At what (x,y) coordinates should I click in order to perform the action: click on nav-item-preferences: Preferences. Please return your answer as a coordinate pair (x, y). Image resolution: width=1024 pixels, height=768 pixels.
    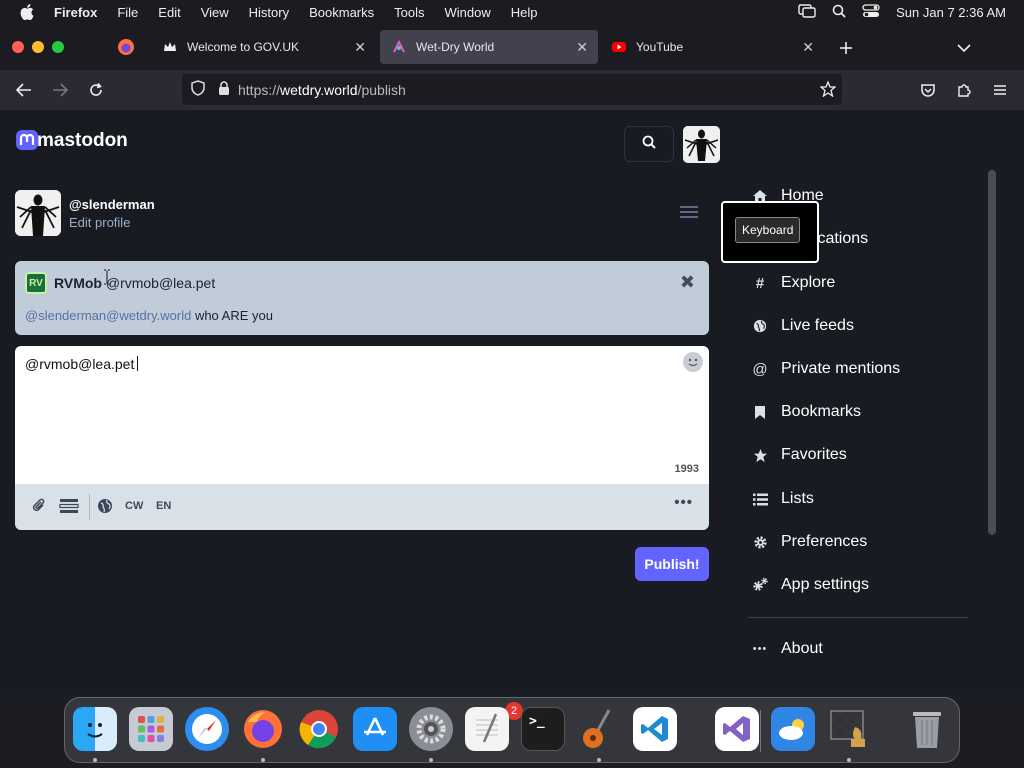
    Looking at the image, I should click on (863, 542).